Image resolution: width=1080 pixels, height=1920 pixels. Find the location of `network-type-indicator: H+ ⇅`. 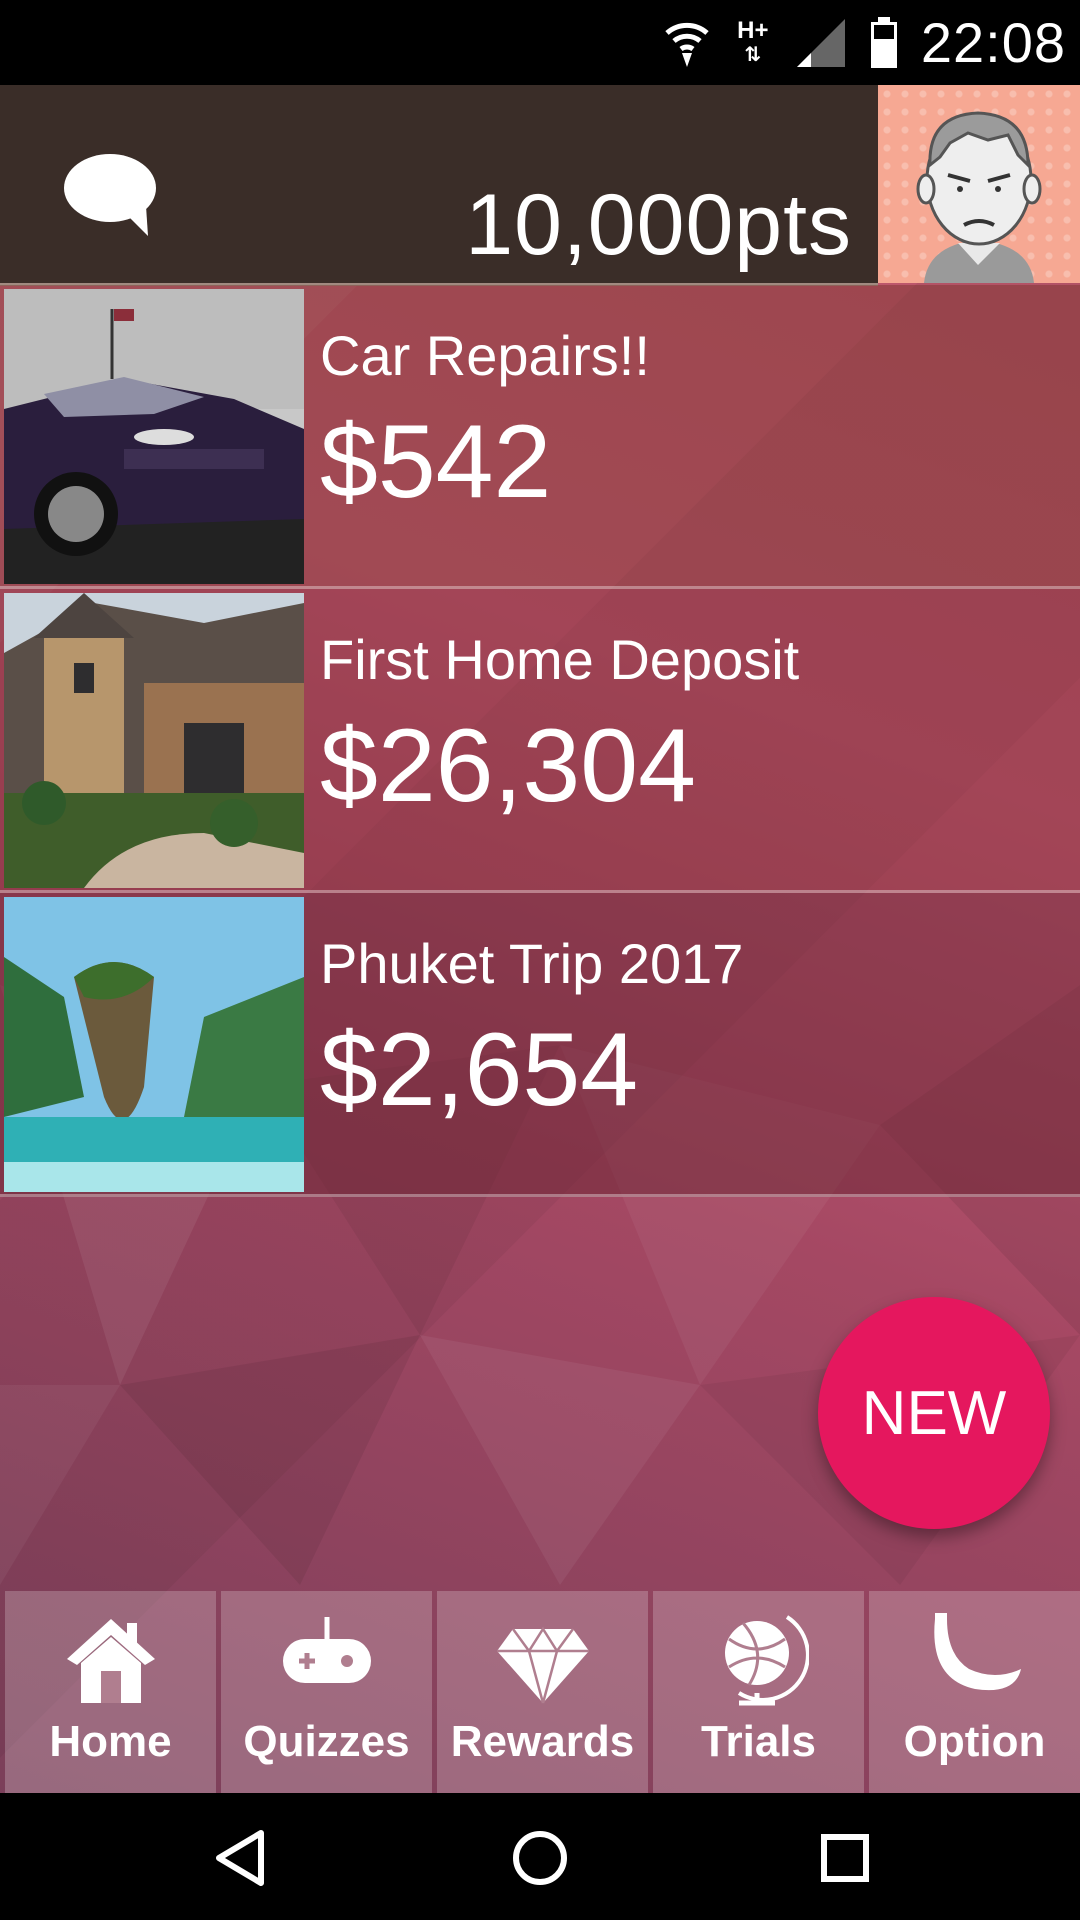

network-type-indicator: H+ ⇅ is located at coordinates (753, 41).